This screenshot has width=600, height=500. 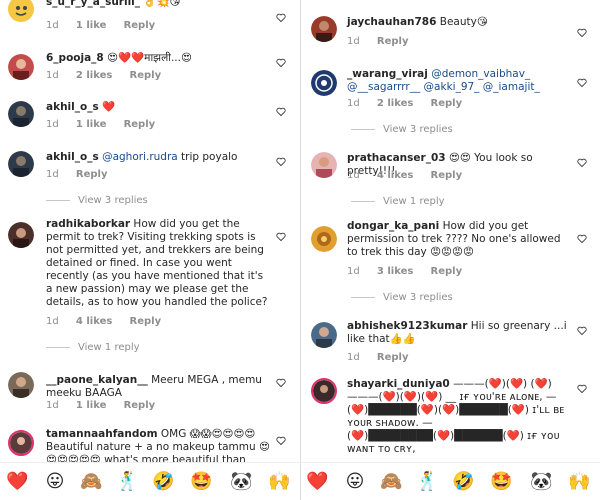 I want to click on mention-link: @aghori.rudra, so click(x=140, y=157).